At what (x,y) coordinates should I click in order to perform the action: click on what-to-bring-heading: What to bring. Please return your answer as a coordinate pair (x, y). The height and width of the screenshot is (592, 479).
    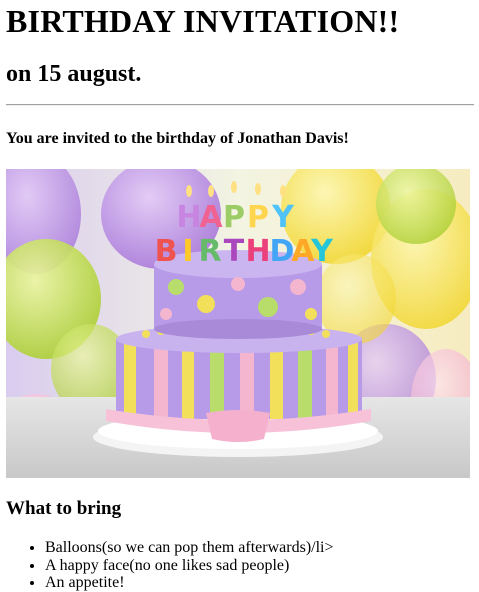
    Looking at the image, I should click on (64, 508).